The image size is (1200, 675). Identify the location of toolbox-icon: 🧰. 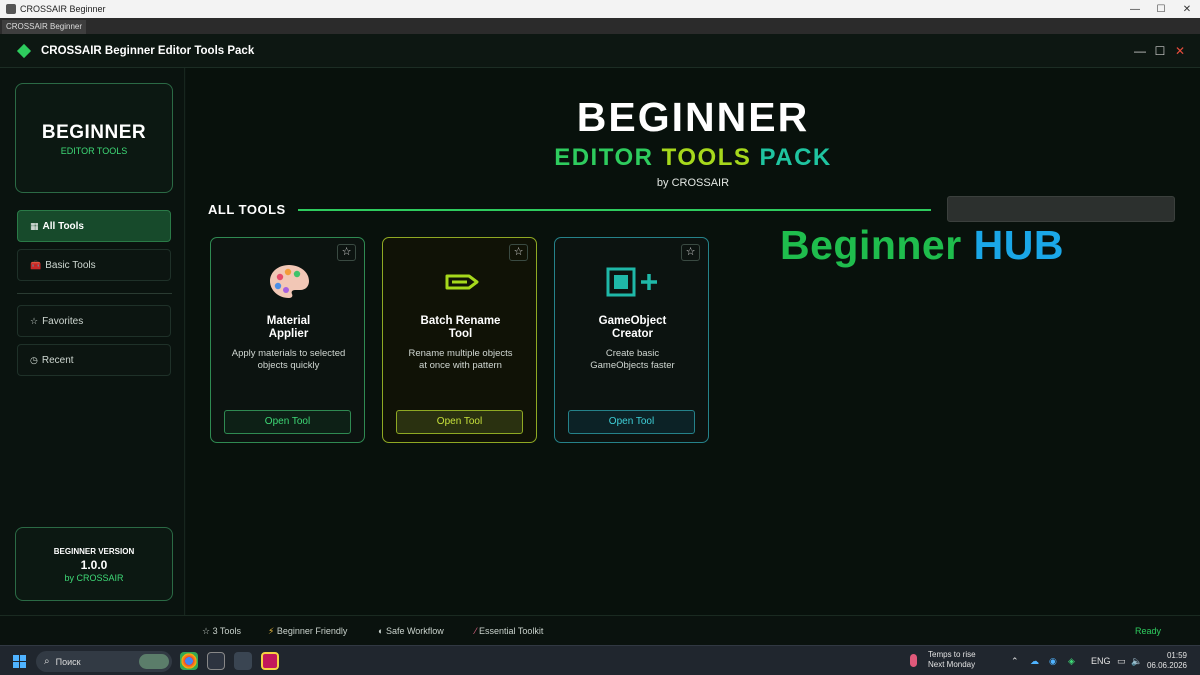
(36, 264).